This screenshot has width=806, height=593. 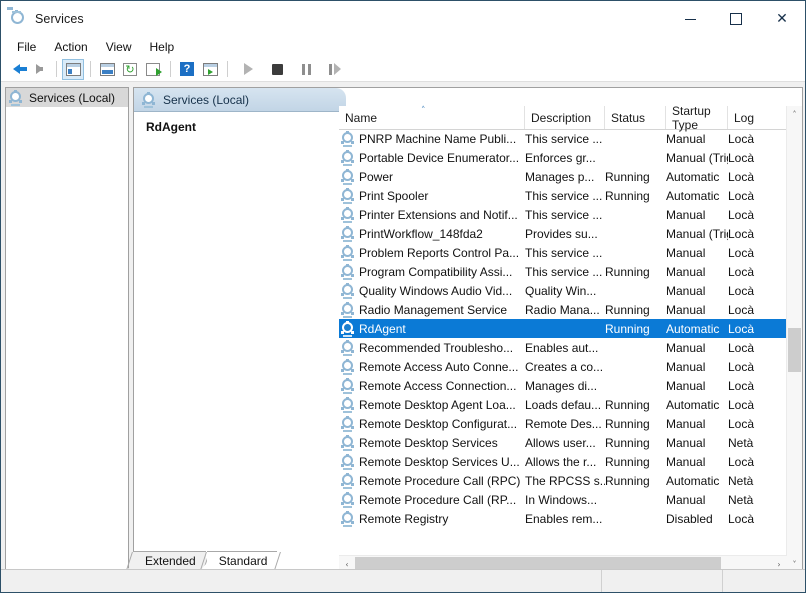 What do you see at coordinates (794, 114) in the screenshot?
I see `scroll-up-icon: ˄` at bounding box center [794, 114].